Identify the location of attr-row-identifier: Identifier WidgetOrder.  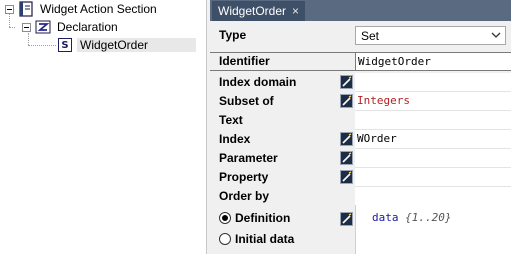
(360, 61).